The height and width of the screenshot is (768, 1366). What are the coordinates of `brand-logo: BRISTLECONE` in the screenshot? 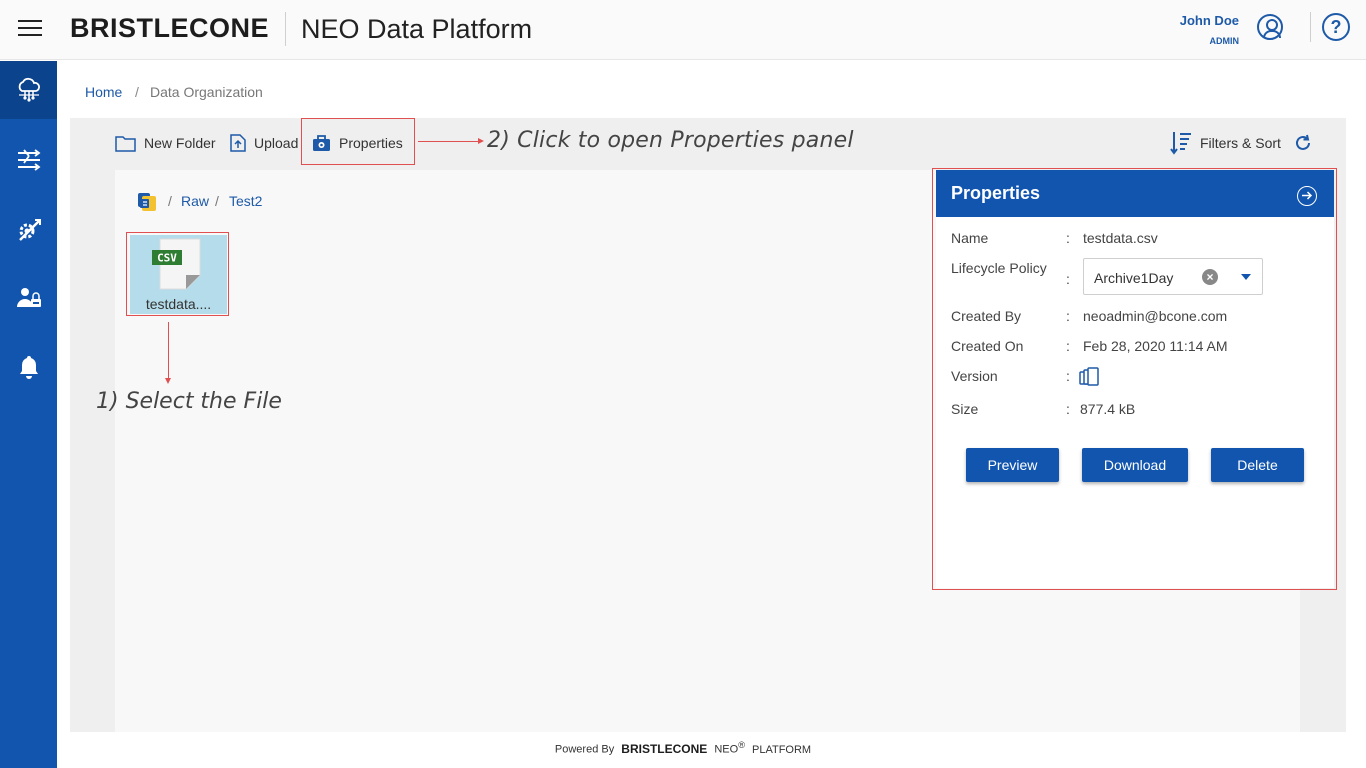 It's located at (170, 28).